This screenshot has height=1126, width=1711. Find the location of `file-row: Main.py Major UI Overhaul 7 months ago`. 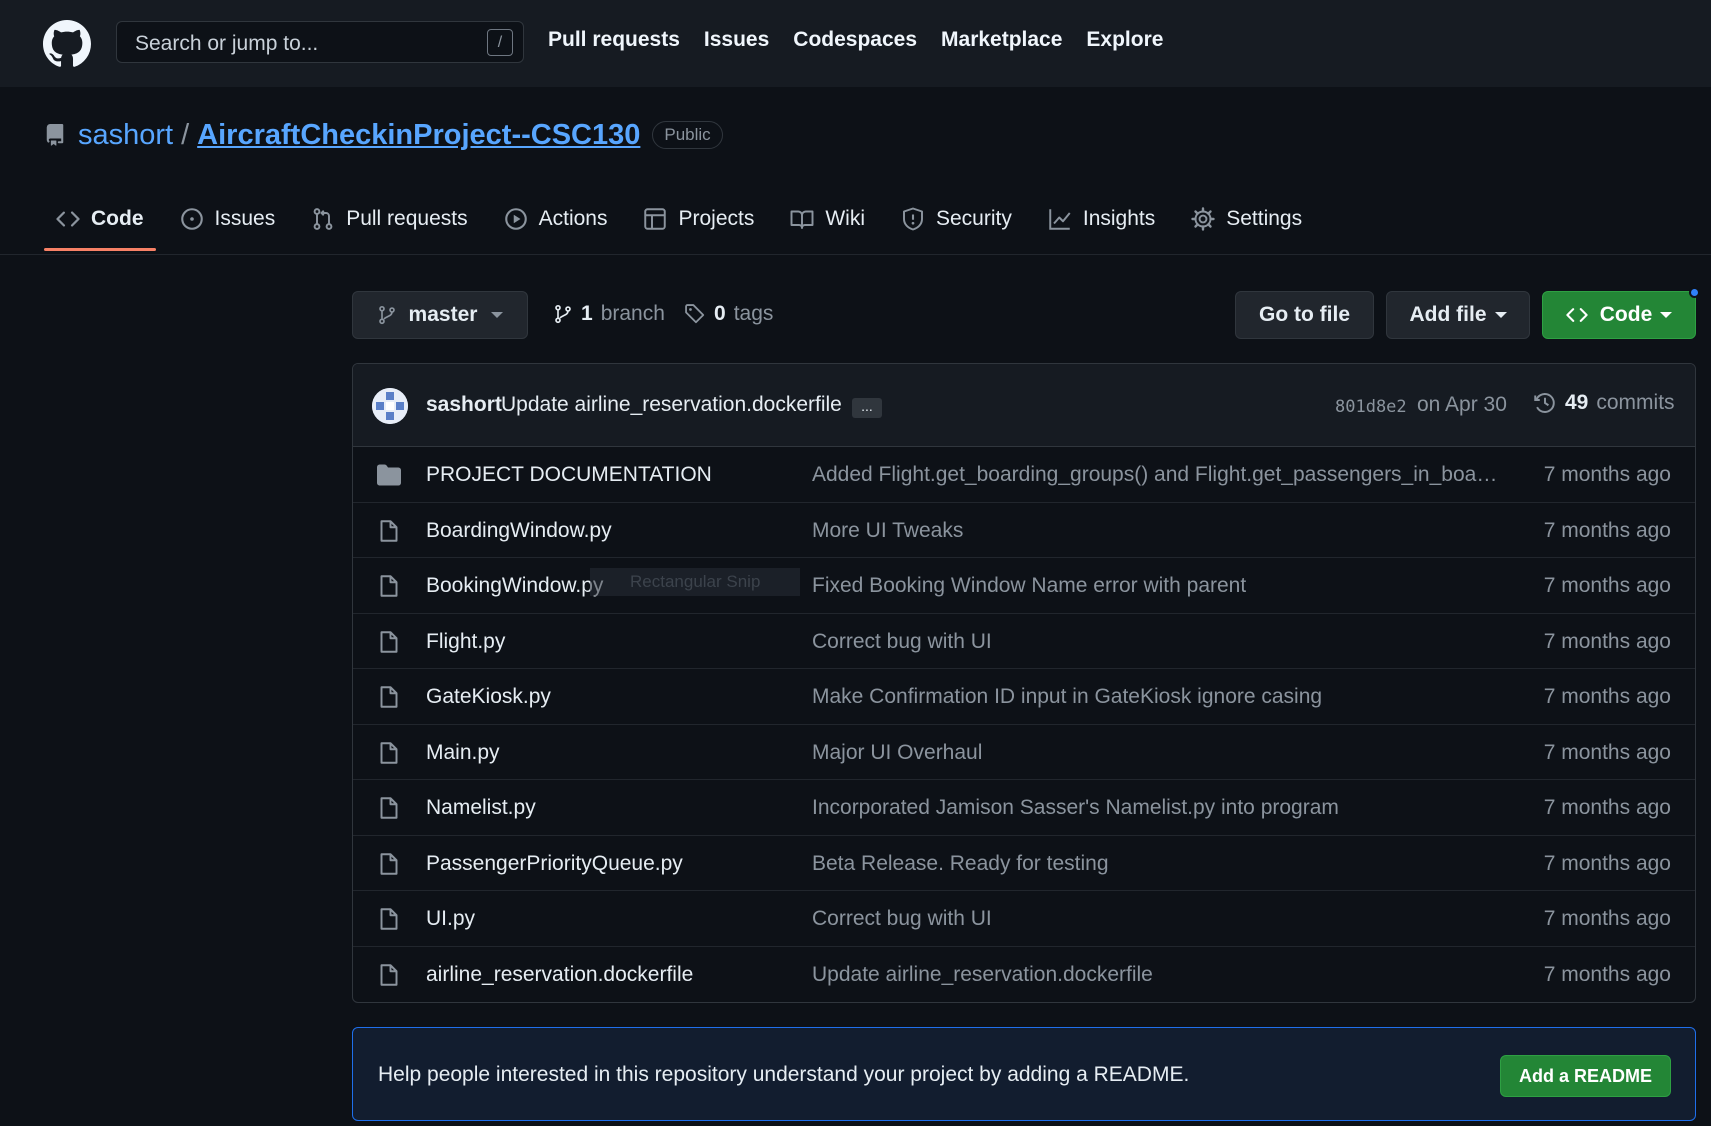

file-row: Main.py Major UI Overhaul 7 months ago is located at coordinates (1024, 752).